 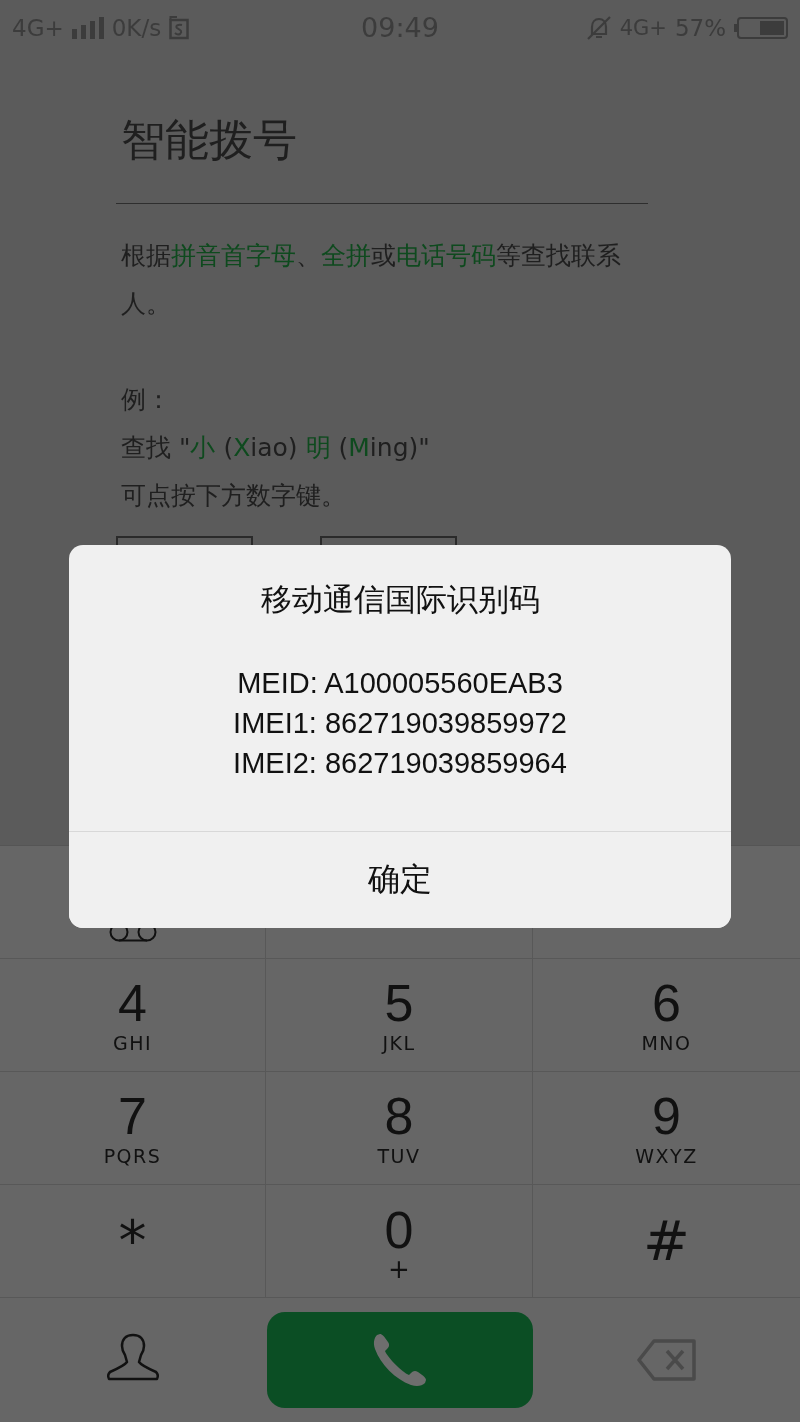 What do you see at coordinates (179, 27) in the screenshot?
I see `app-notification-icon` at bounding box center [179, 27].